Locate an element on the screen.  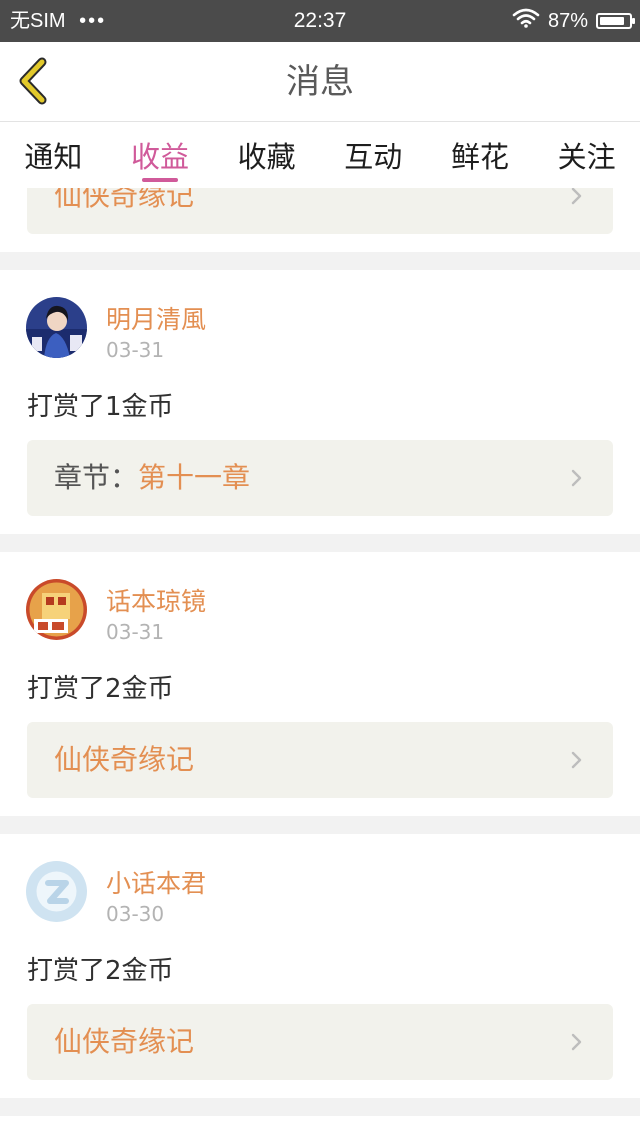
message-text: 打赏了1金币 is located at coordinates (100, 407).